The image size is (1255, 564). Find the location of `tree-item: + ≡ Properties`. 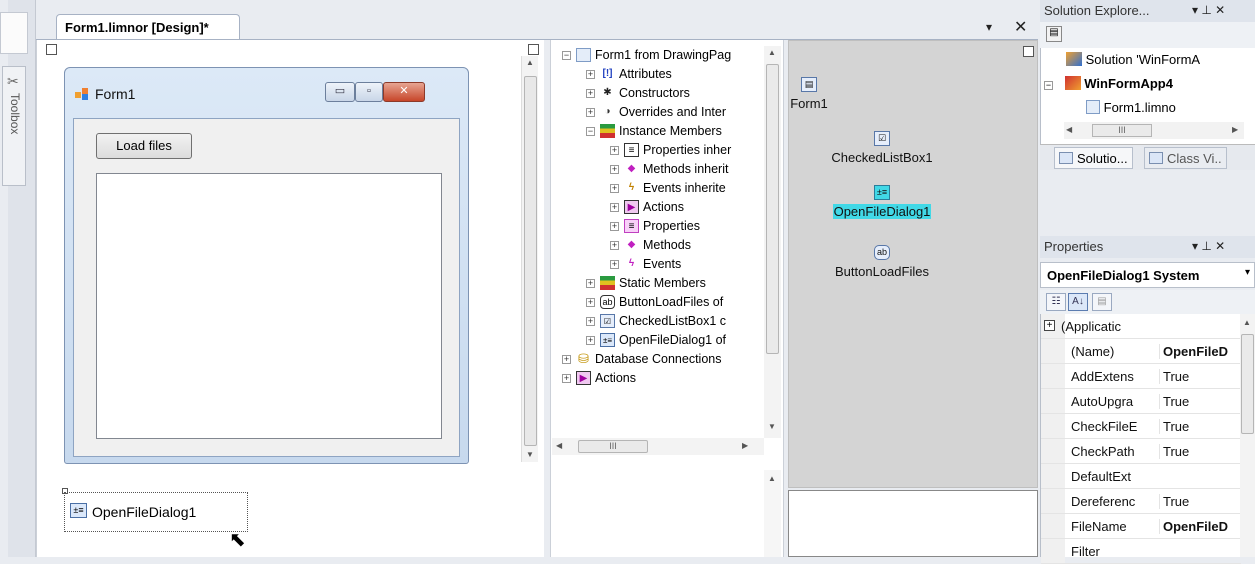

tree-item: + ≡ Properties is located at coordinates (686, 226).